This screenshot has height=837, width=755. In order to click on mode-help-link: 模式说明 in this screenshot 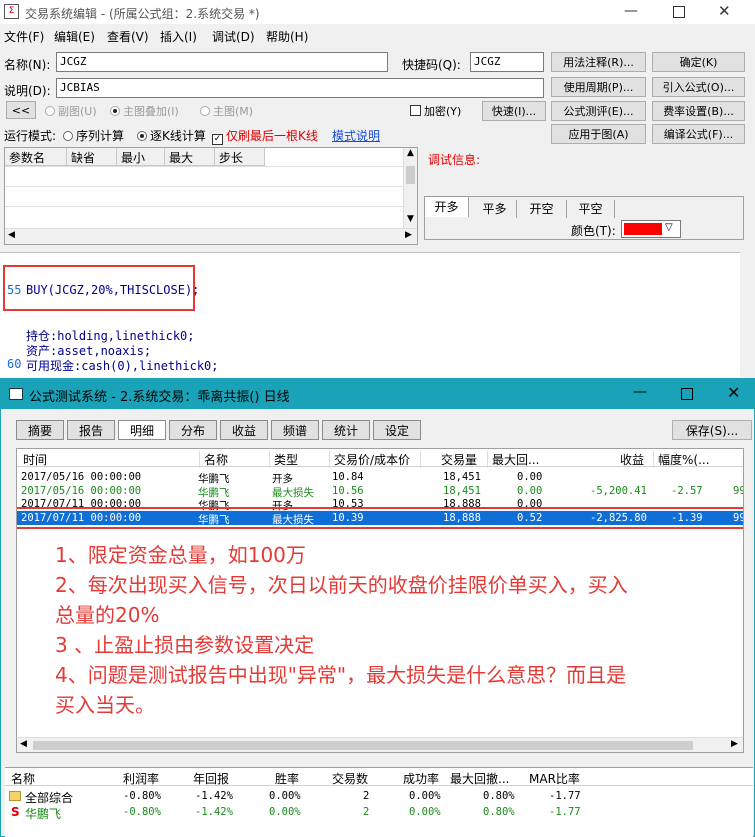, I will do `click(356, 135)`.